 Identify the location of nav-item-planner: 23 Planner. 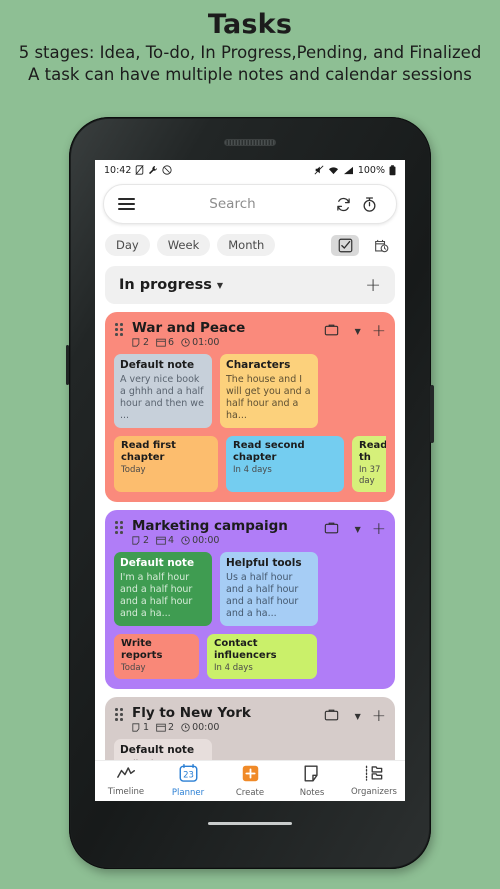
(188, 781).